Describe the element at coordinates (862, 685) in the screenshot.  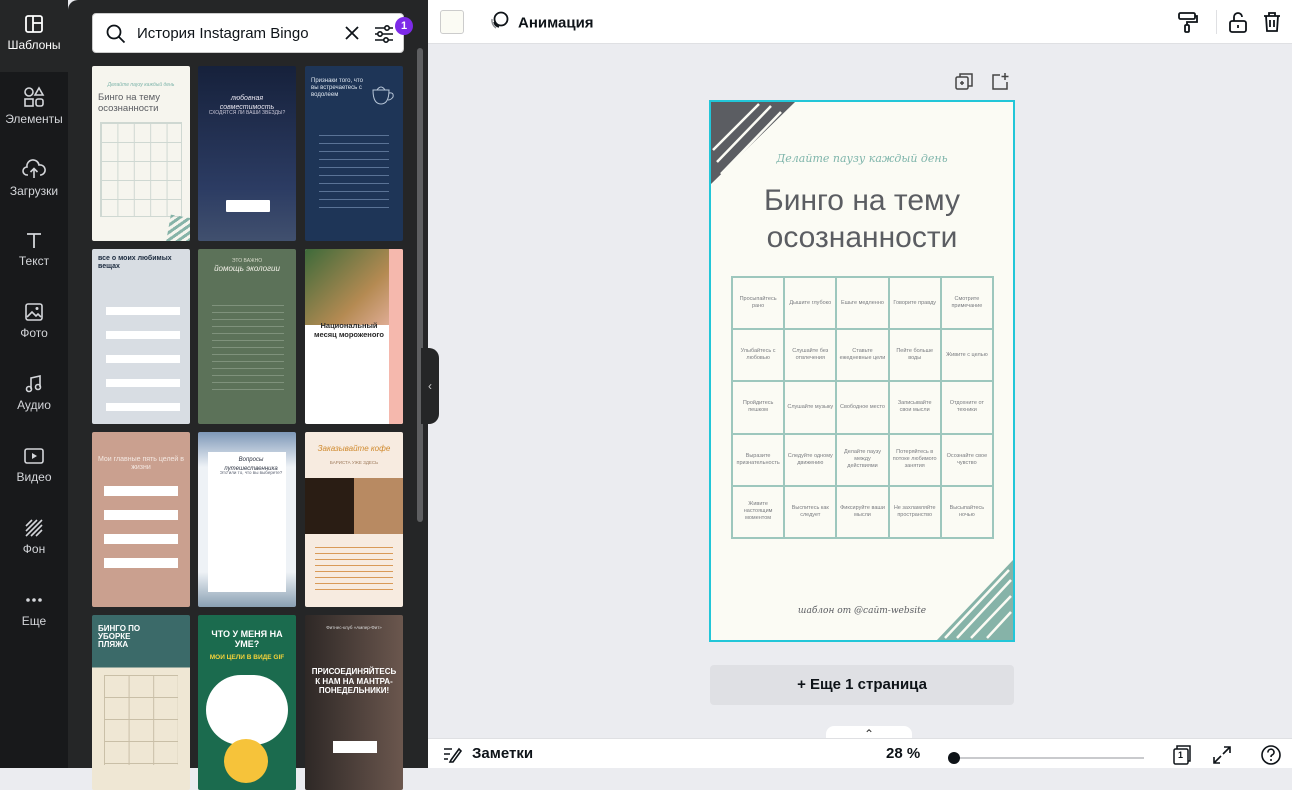
I see `add-page-button: + Еще 1 страница` at that location.